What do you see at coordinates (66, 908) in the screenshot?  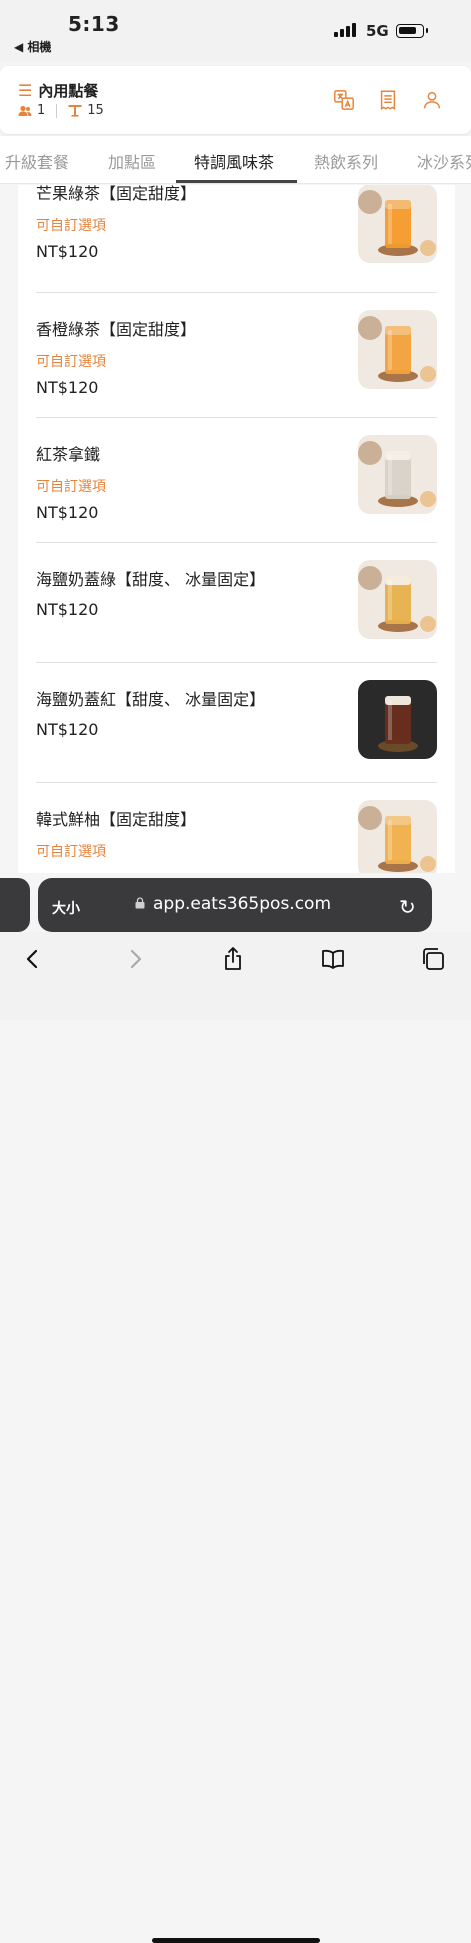 I see `text-size-button: 大小` at bounding box center [66, 908].